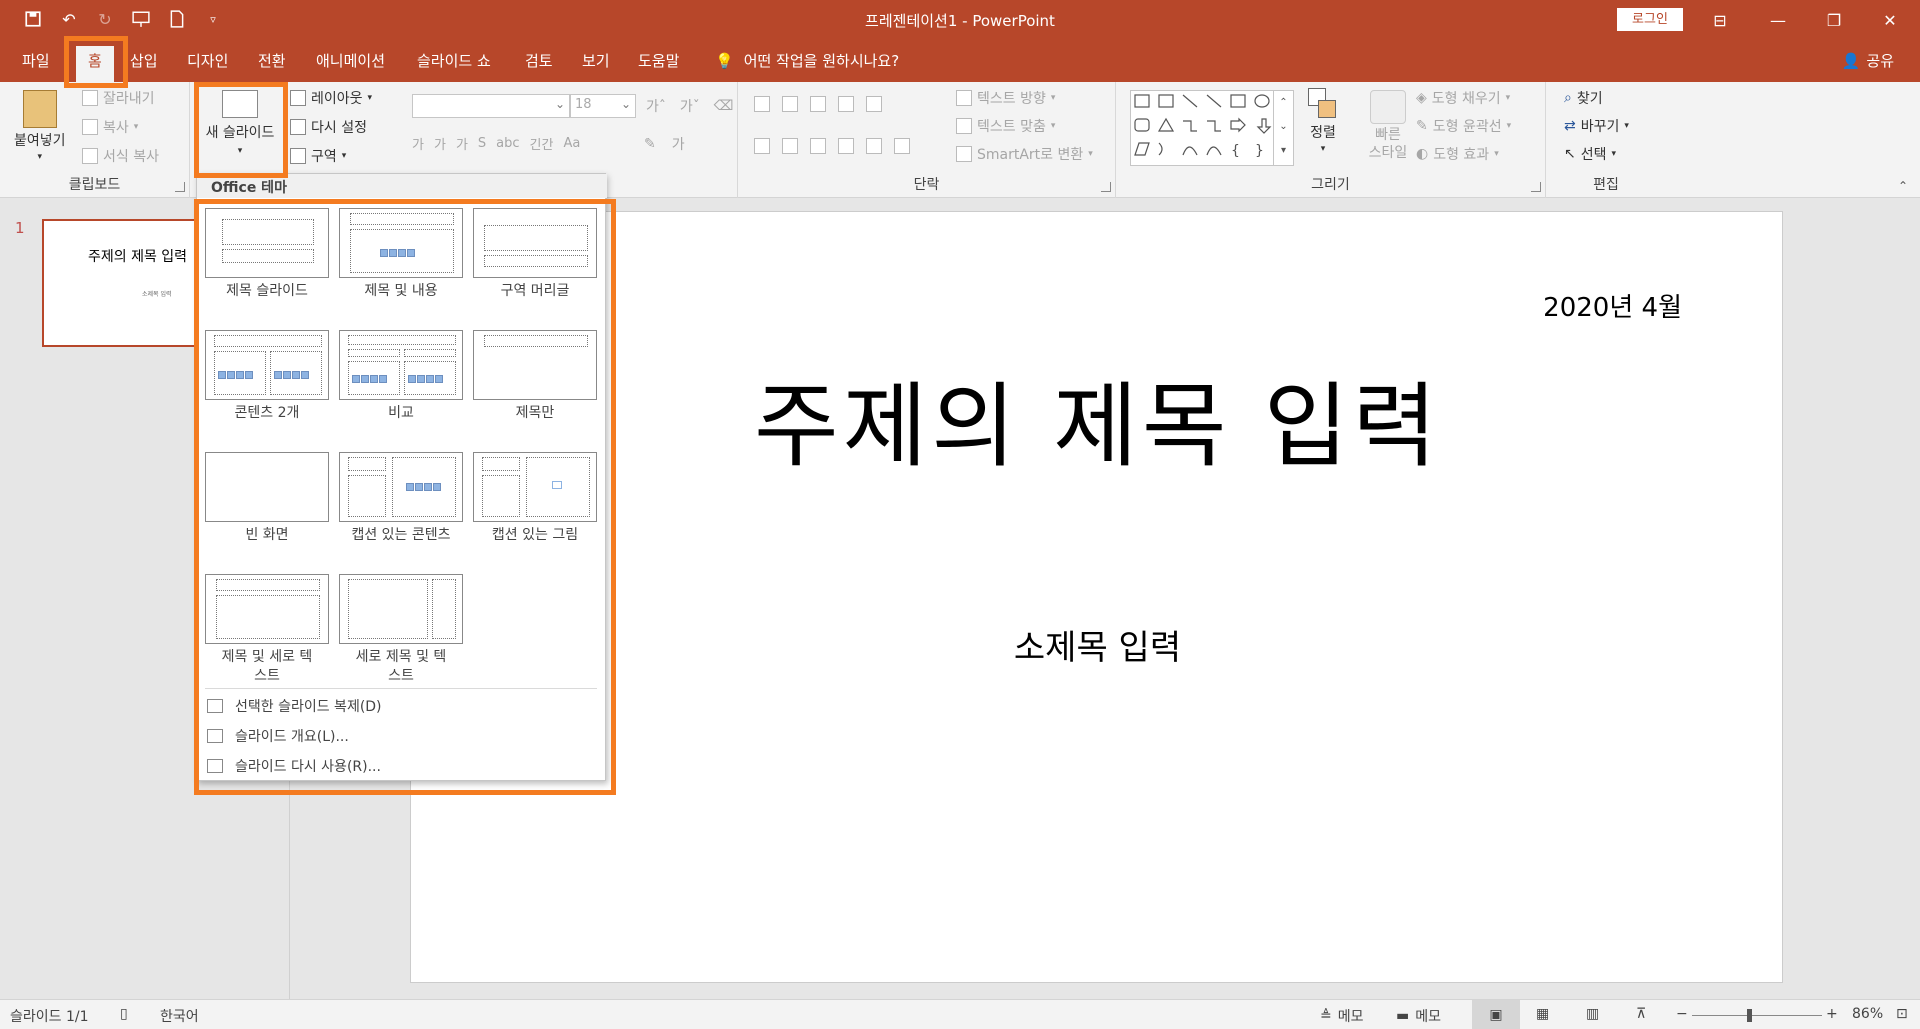 This screenshot has height=1029, width=1920. I want to click on font-color-icon: 가, so click(678, 144).